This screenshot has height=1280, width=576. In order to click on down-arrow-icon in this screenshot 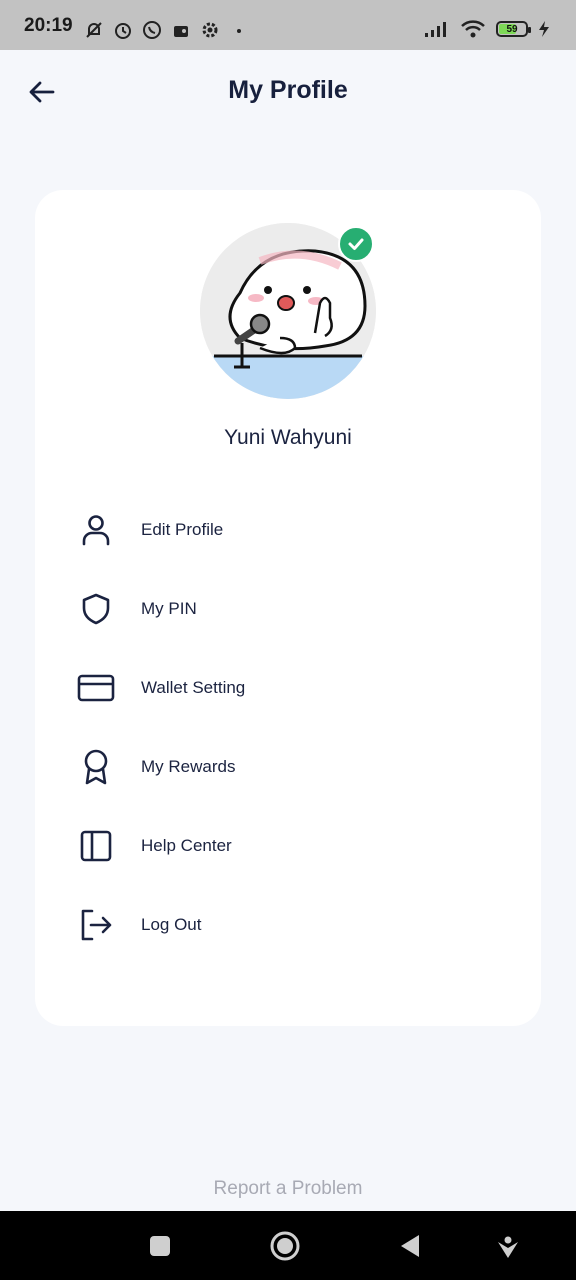, I will do `click(508, 1247)`.